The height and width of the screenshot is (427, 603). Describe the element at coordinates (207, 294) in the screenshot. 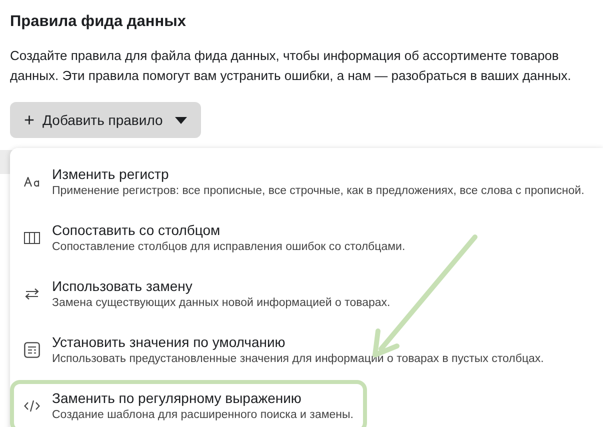

I see `menu-item: Использовать замену Замена существующих данных новой информацией о товарах.` at that location.